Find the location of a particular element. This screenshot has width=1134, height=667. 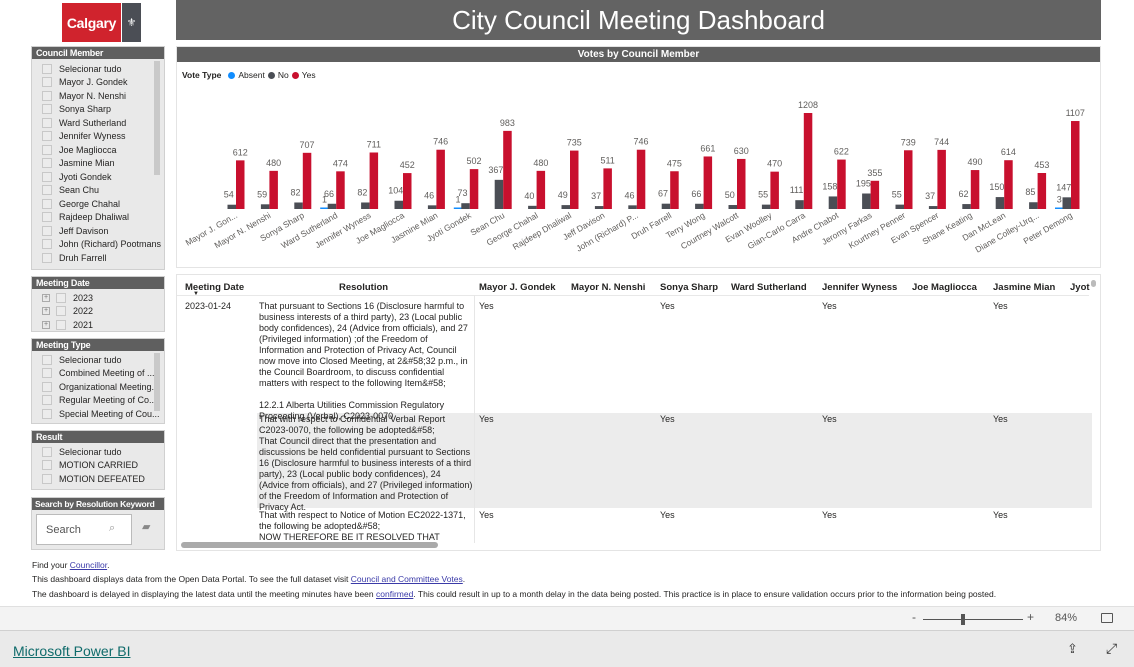

eraser-icon: ▰ is located at coordinates (146, 526).